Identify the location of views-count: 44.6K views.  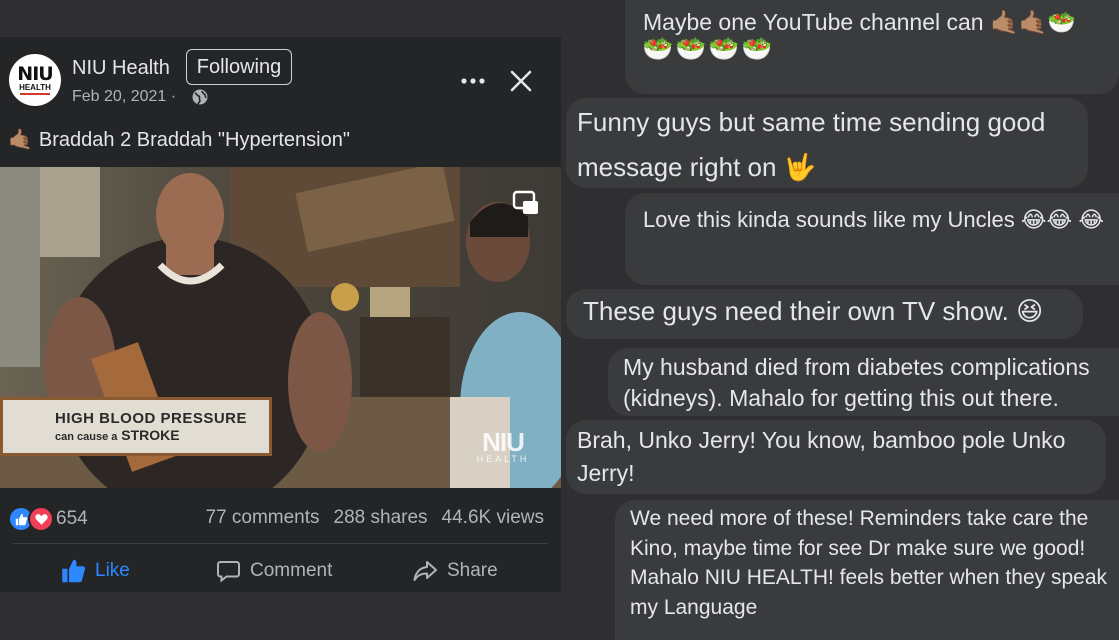
(492, 517).